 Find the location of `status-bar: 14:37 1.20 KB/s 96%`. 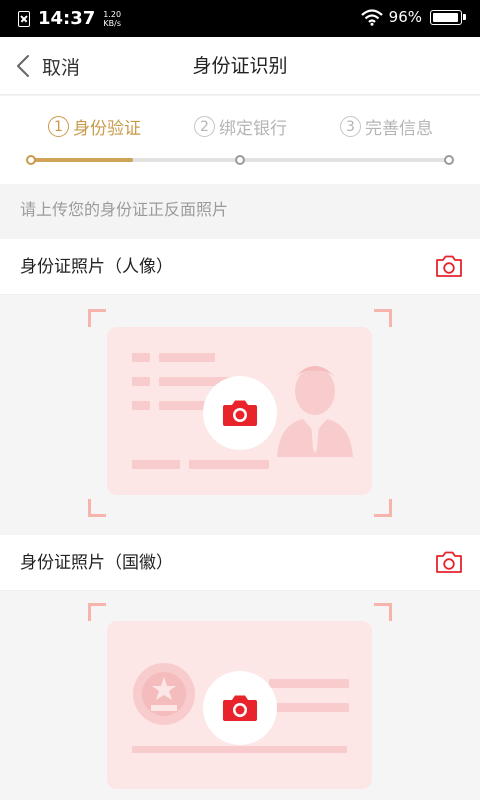

status-bar: 14:37 1.20 KB/s 96% is located at coordinates (240, 18).